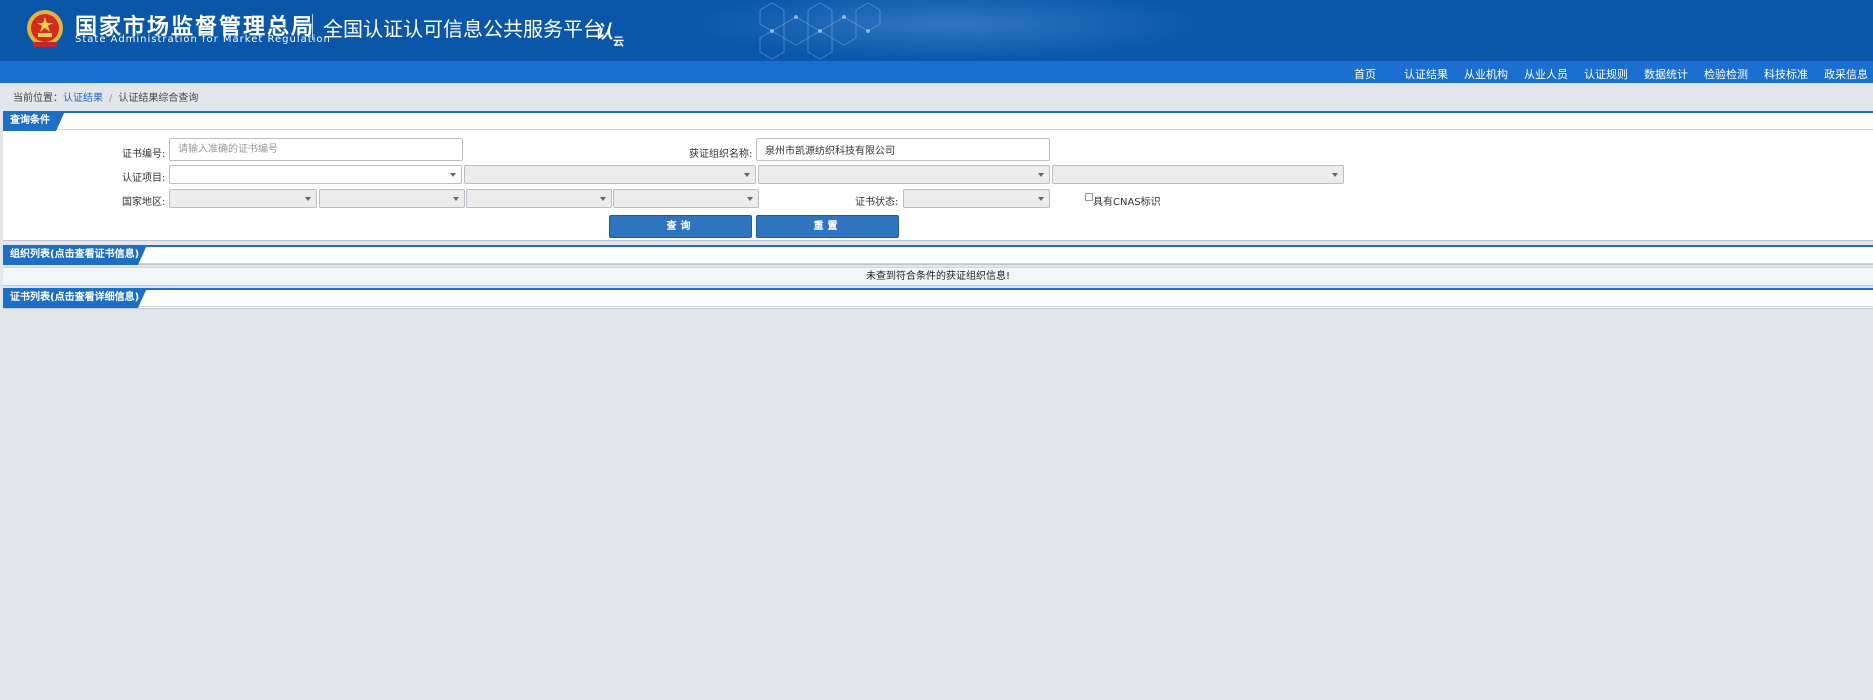  I want to click on cert-project-label: 认证项目:, so click(144, 178).